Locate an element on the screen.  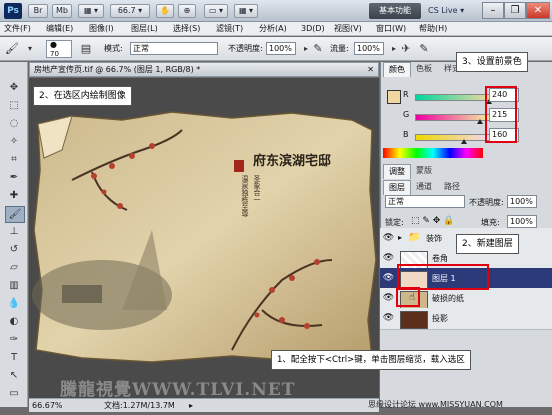
minimize-button: – is located at coordinates (493, 10).